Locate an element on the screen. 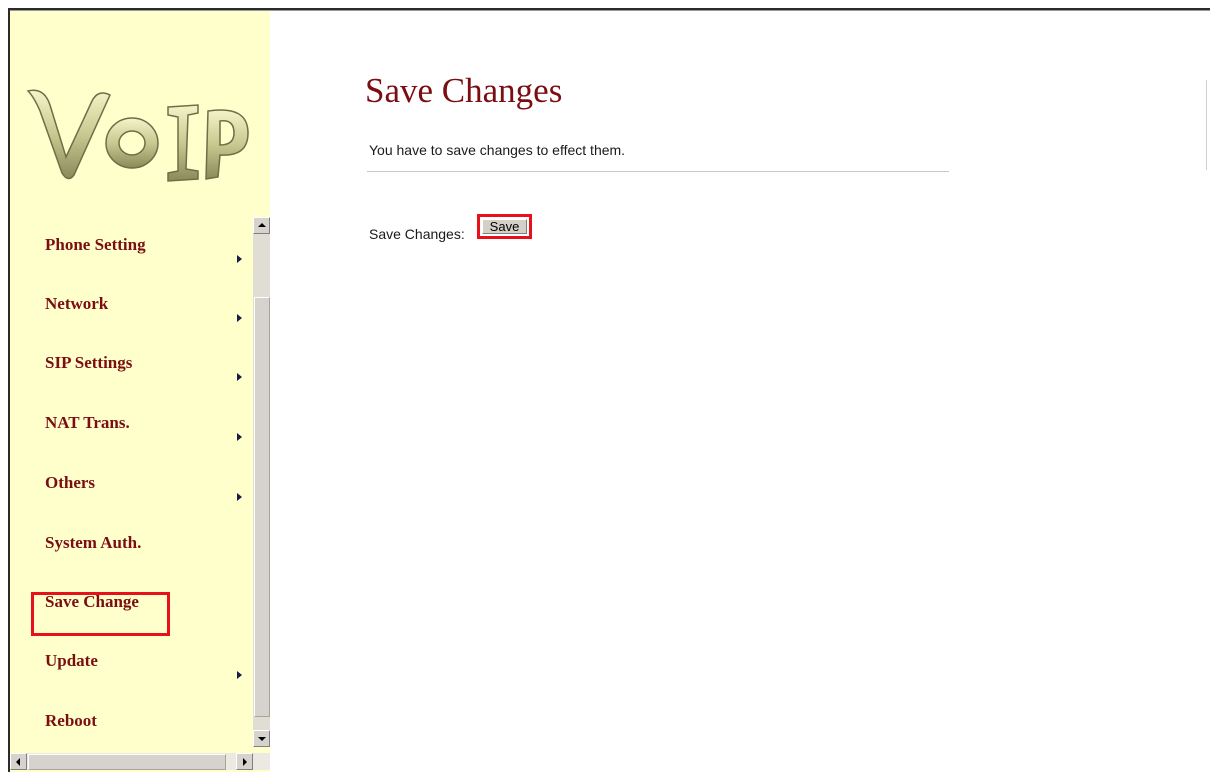 Image resolution: width=1210 pixels, height=772 pixels. sidebar-item-label: Others is located at coordinates (70, 482).